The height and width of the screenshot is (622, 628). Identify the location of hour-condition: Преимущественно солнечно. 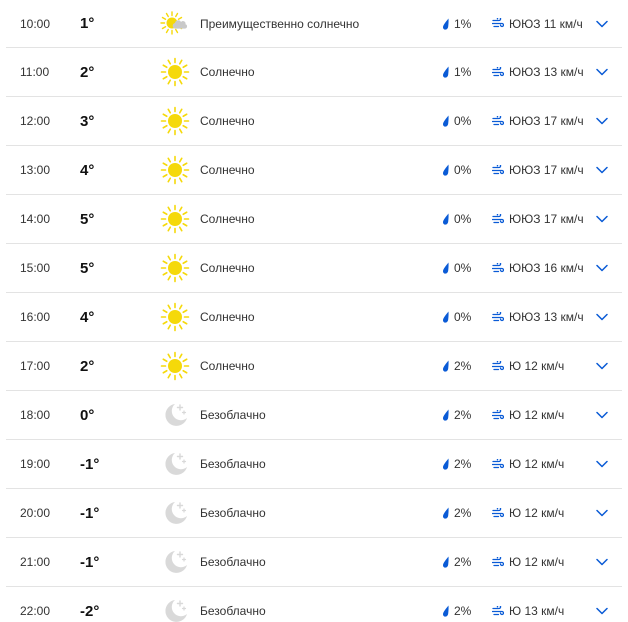
(280, 23).